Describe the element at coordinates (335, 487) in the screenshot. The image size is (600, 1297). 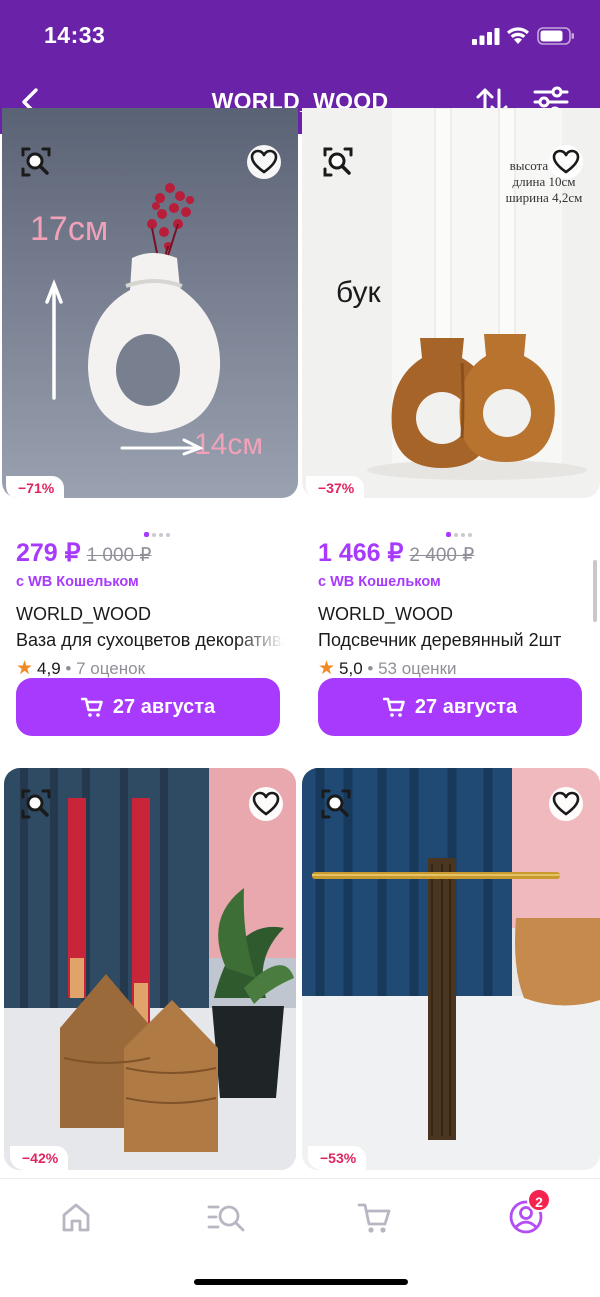
I see `discount-badge: −37%` at that location.